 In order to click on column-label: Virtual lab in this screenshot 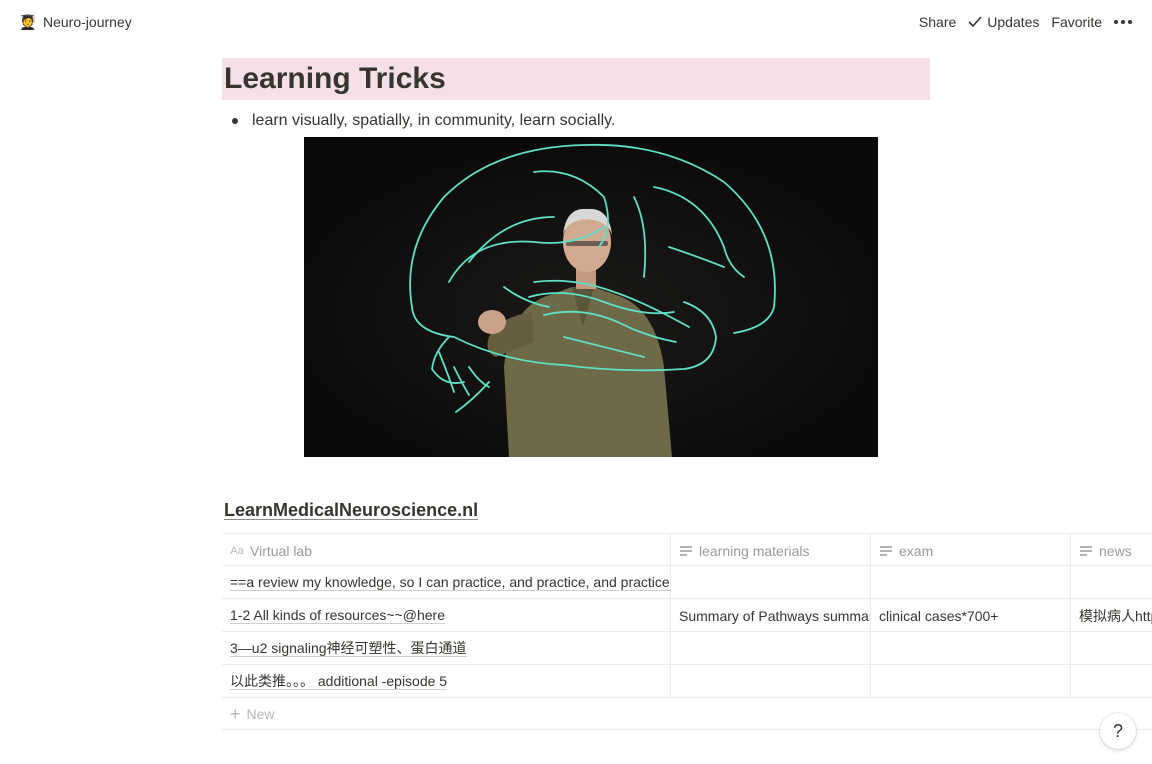, I will do `click(281, 550)`.